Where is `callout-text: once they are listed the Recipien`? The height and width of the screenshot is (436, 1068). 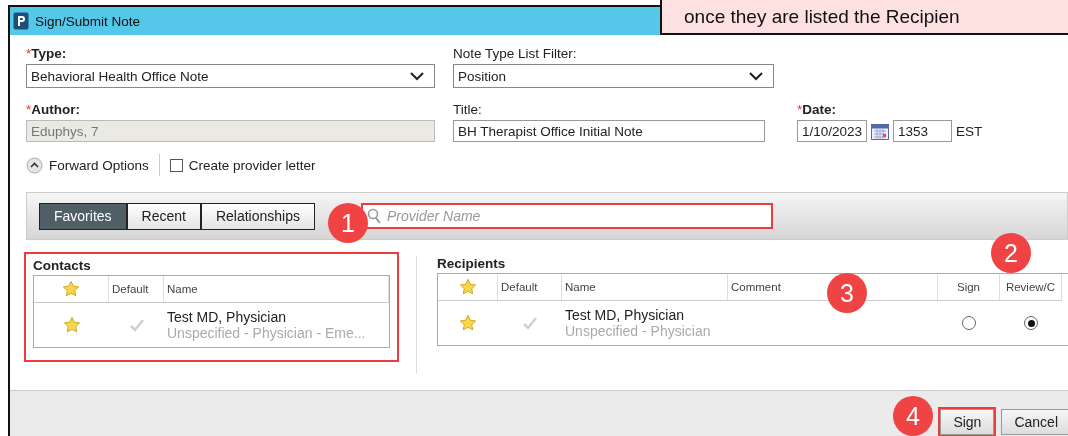
callout-text: once they are listed the Recipien is located at coordinates (822, 17).